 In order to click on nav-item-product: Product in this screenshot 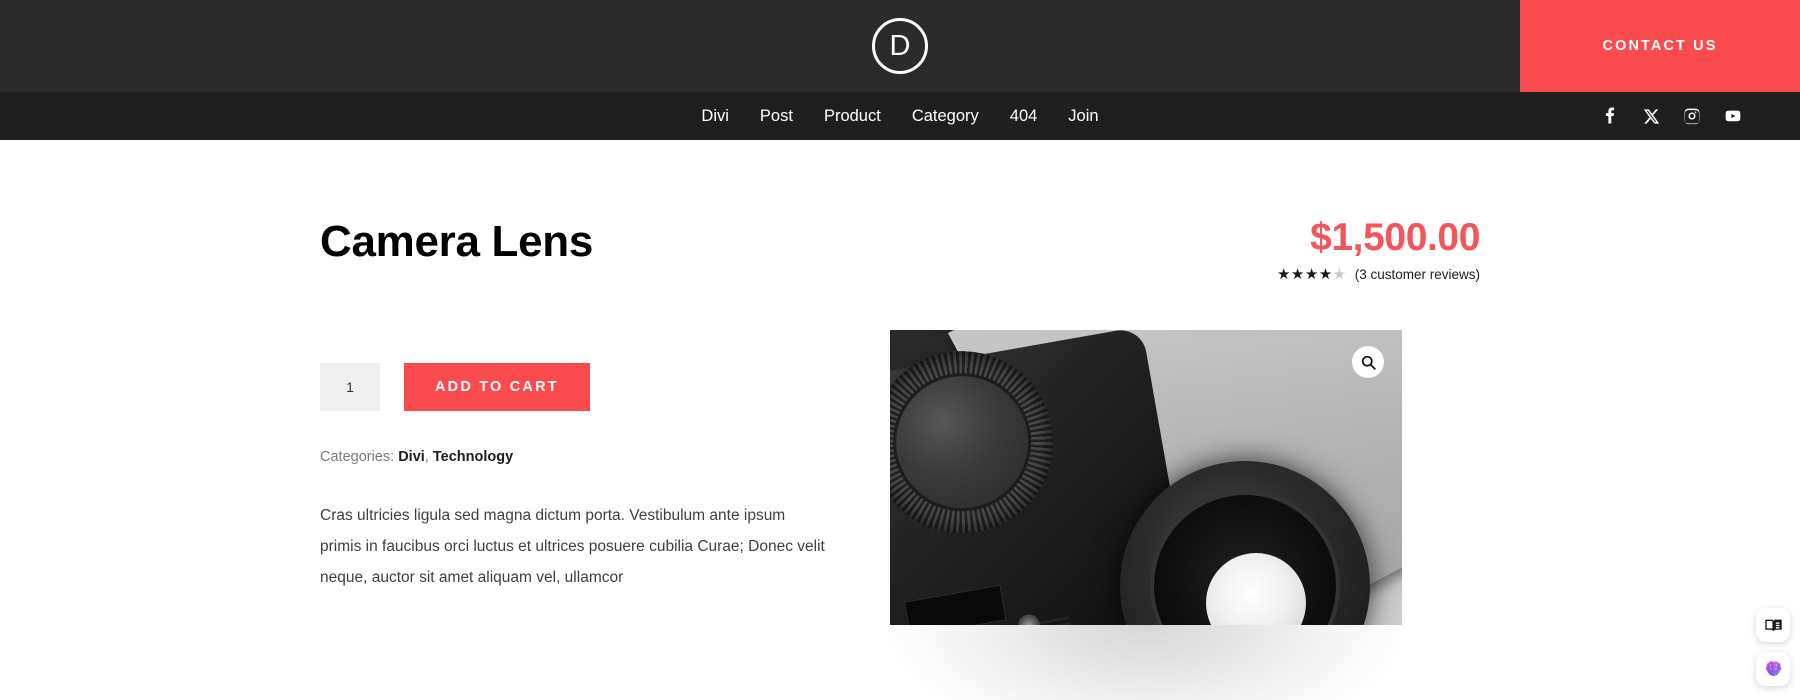, I will do `click(852, 116)`.